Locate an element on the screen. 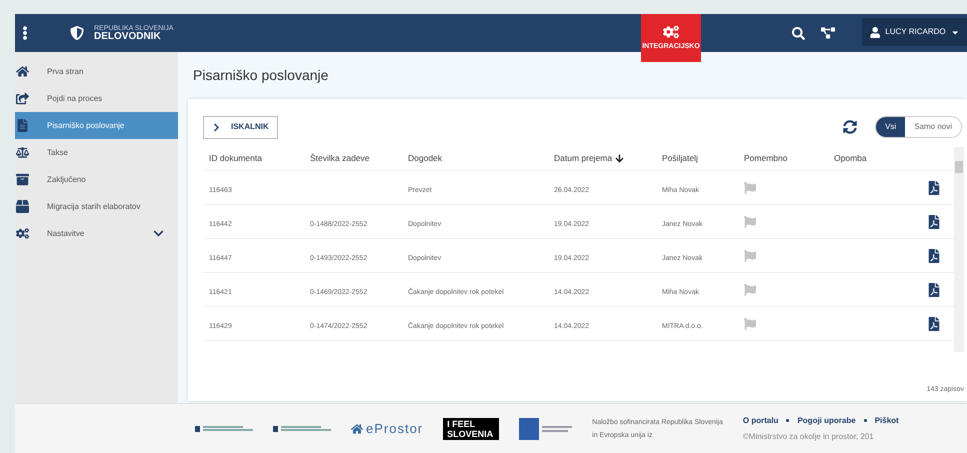 Image resolution: width=967 pixels, height=453 pixels. column-header: Pošiljatelj is located at coordinates (680, 158).